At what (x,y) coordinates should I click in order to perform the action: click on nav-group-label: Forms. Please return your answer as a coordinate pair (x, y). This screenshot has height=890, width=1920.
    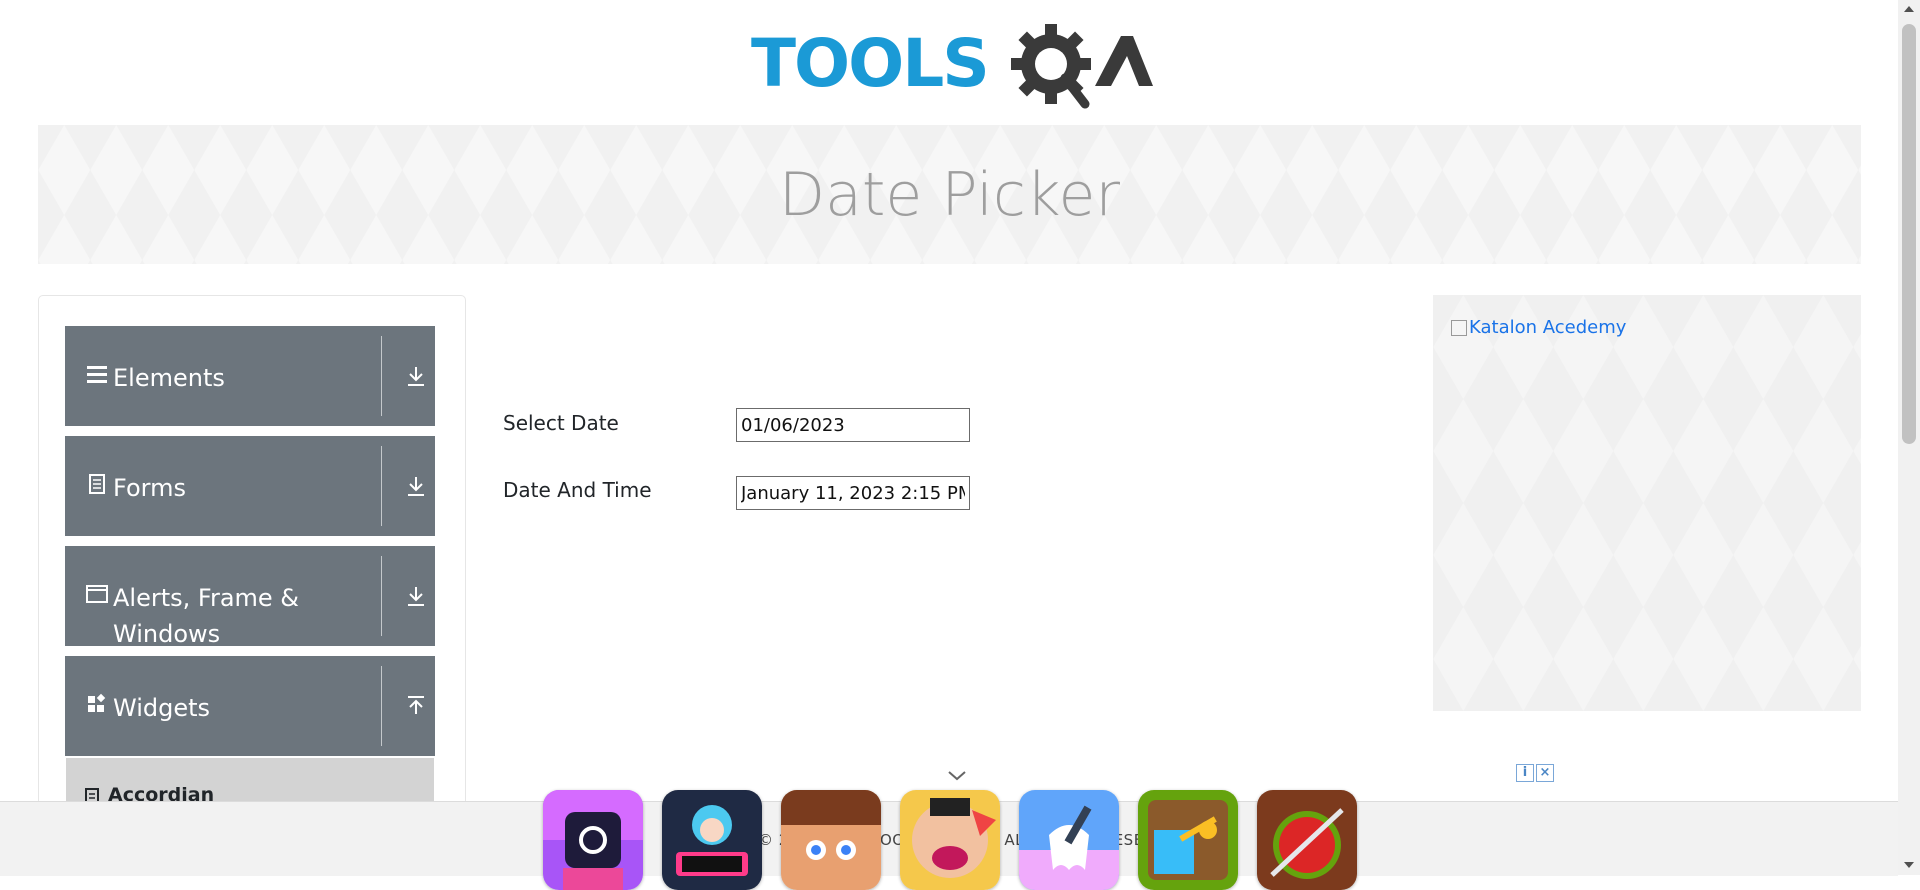
    Looking at the image, I should click on (149, 488).